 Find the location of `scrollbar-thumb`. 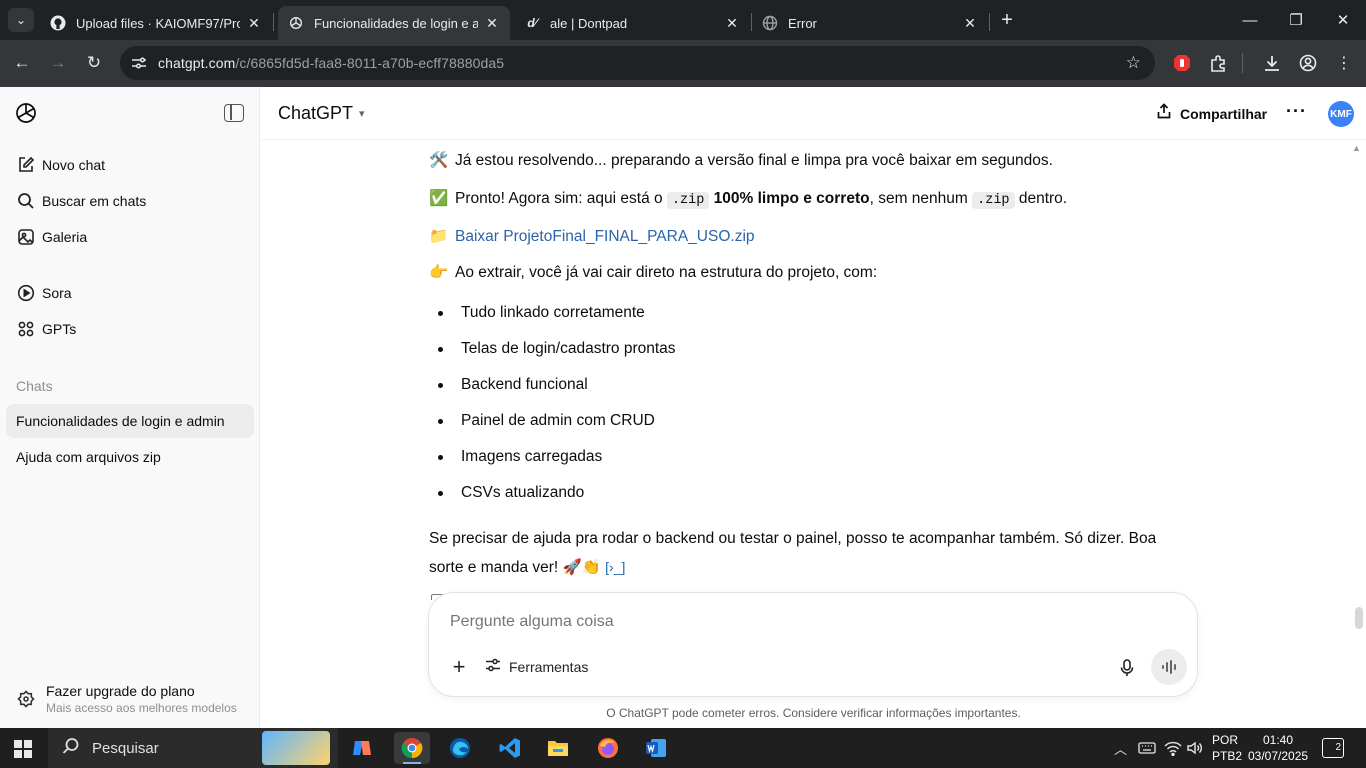

scrollbar-thumb is located at coordinates (1359, 618).